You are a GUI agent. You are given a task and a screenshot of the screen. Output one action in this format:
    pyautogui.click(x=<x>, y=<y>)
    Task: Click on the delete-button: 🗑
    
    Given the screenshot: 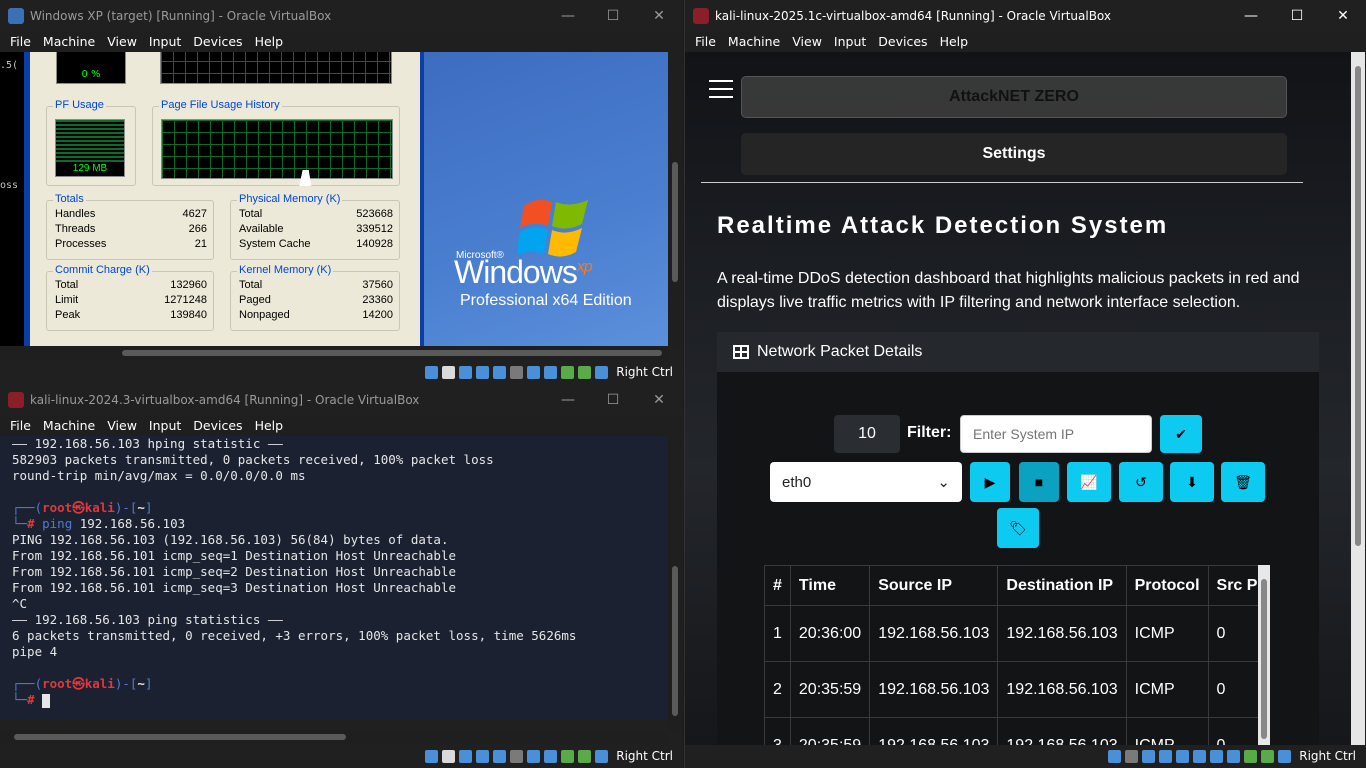 What is the action you would take?
    pyautogui.click(x=1243, y=482)
    